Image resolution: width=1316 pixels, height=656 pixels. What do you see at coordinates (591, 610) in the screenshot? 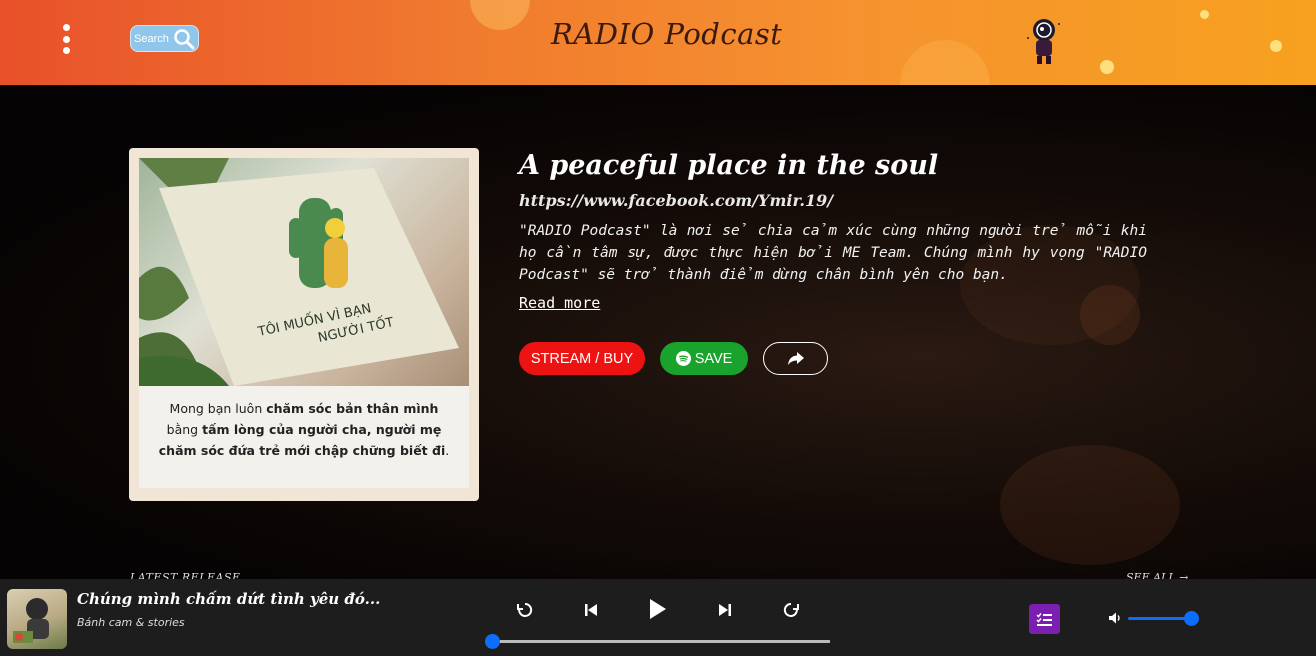
I see `previous-icon` at bounding box center [591, 610].